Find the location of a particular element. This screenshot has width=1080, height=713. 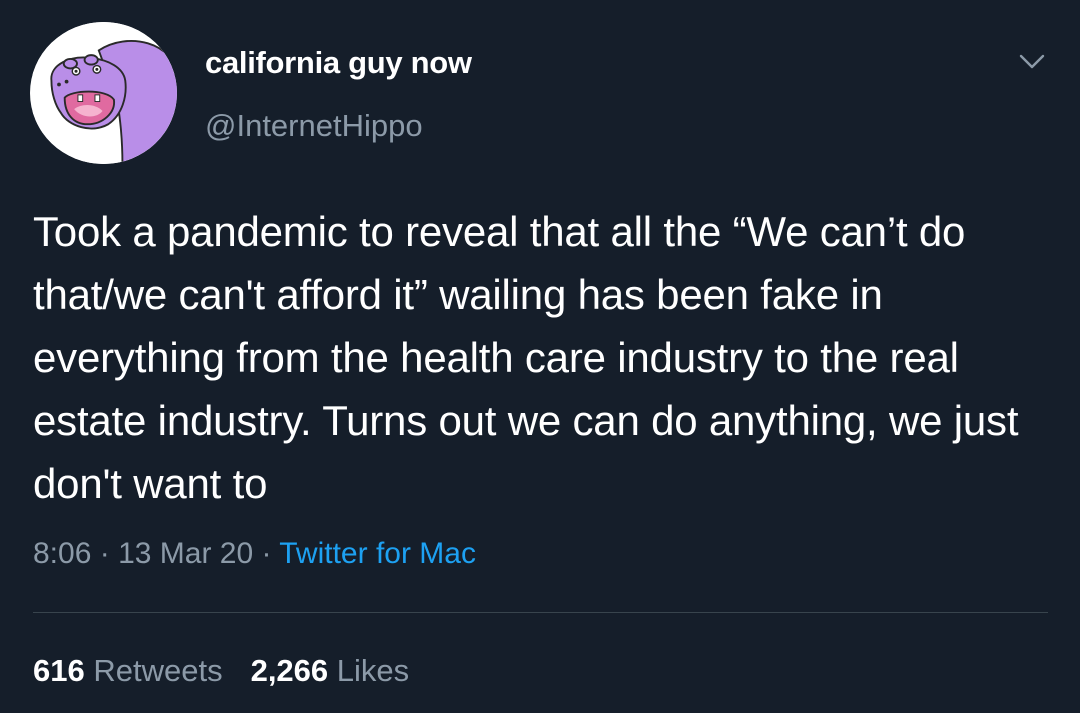

tweet-menu-button is located at coordinates (1032, 62).